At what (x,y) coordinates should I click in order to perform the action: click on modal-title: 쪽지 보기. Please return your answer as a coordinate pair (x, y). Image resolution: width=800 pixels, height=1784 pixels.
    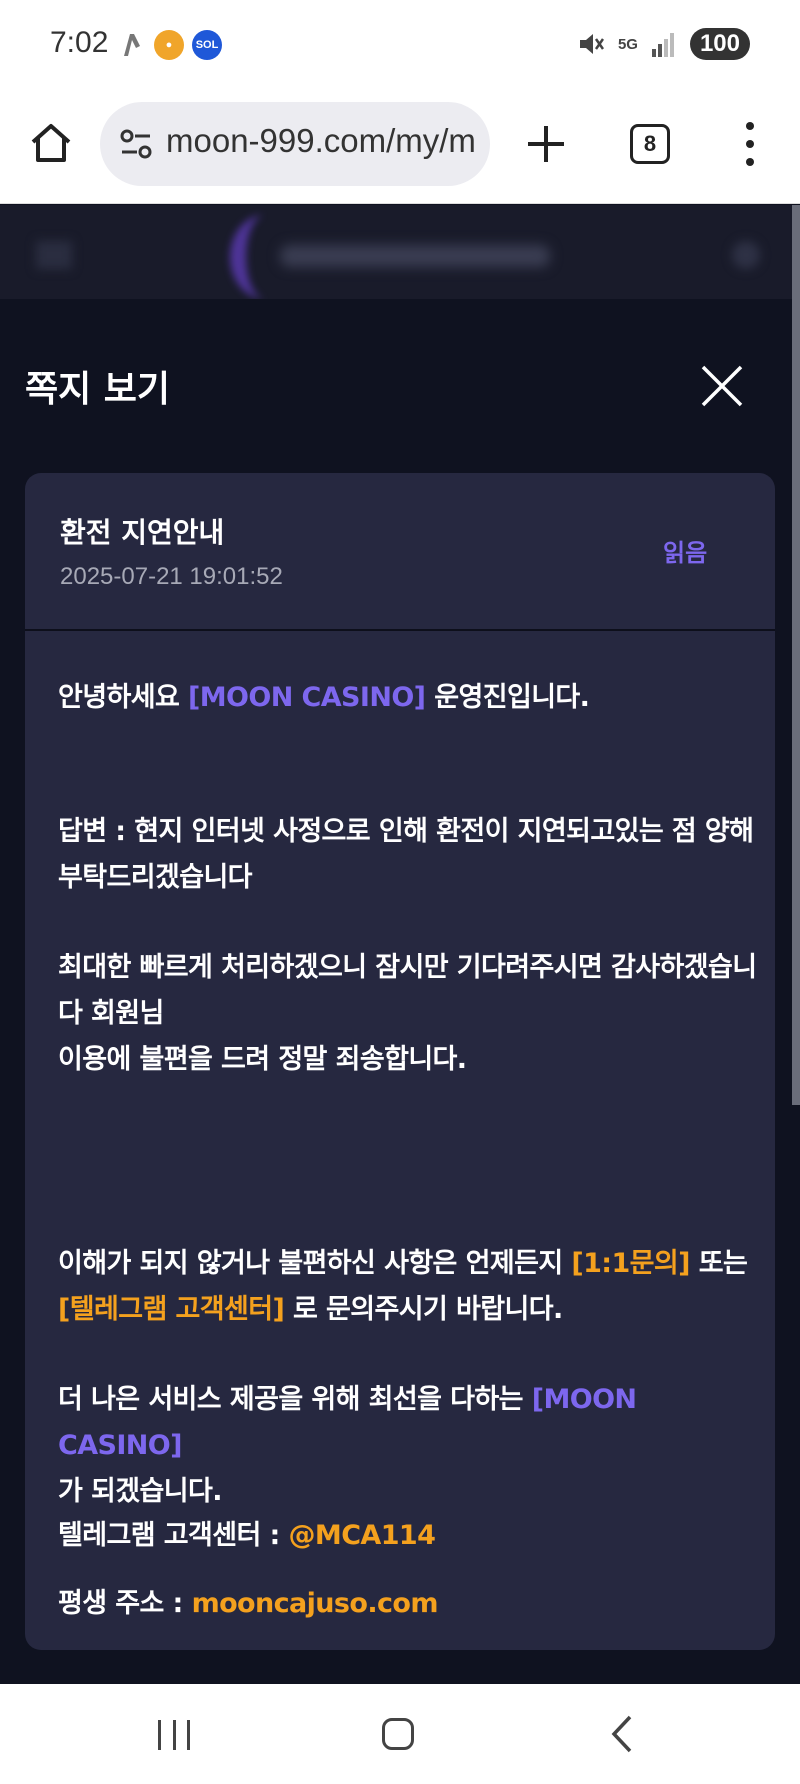
    Looking at the image, I should click on (98, 389).